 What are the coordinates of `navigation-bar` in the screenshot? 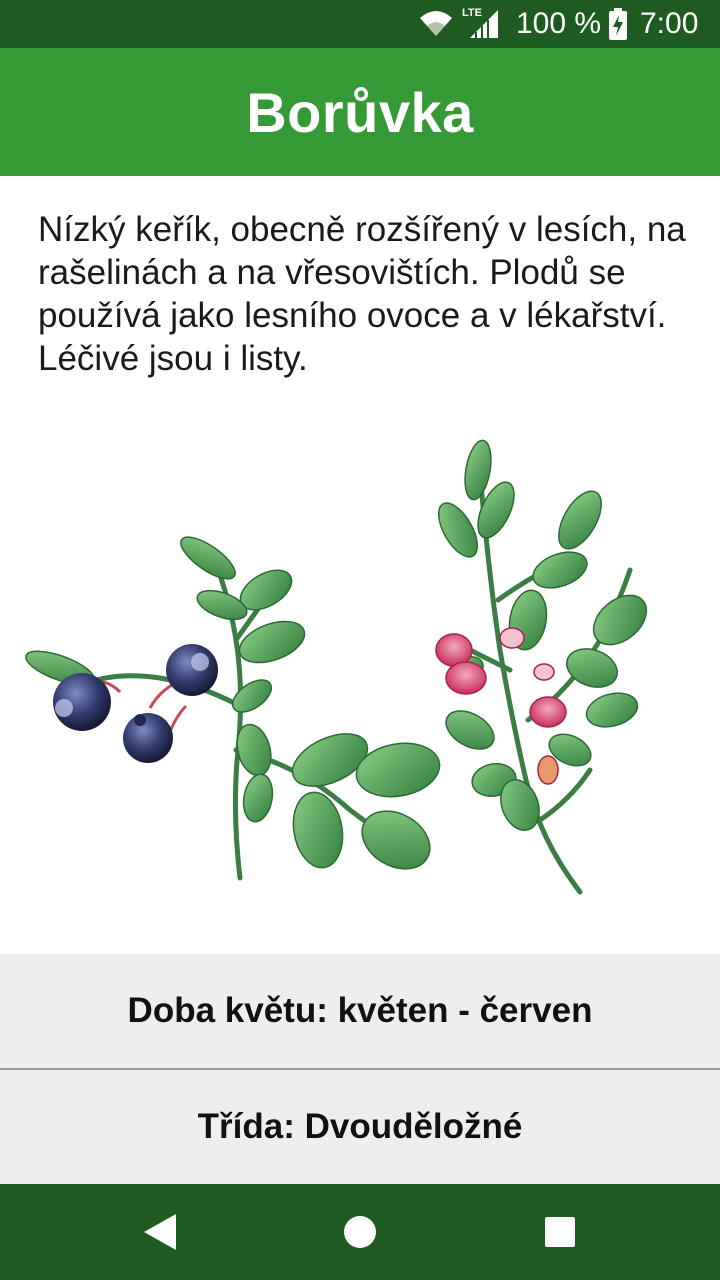 It's located at (360, 1232).